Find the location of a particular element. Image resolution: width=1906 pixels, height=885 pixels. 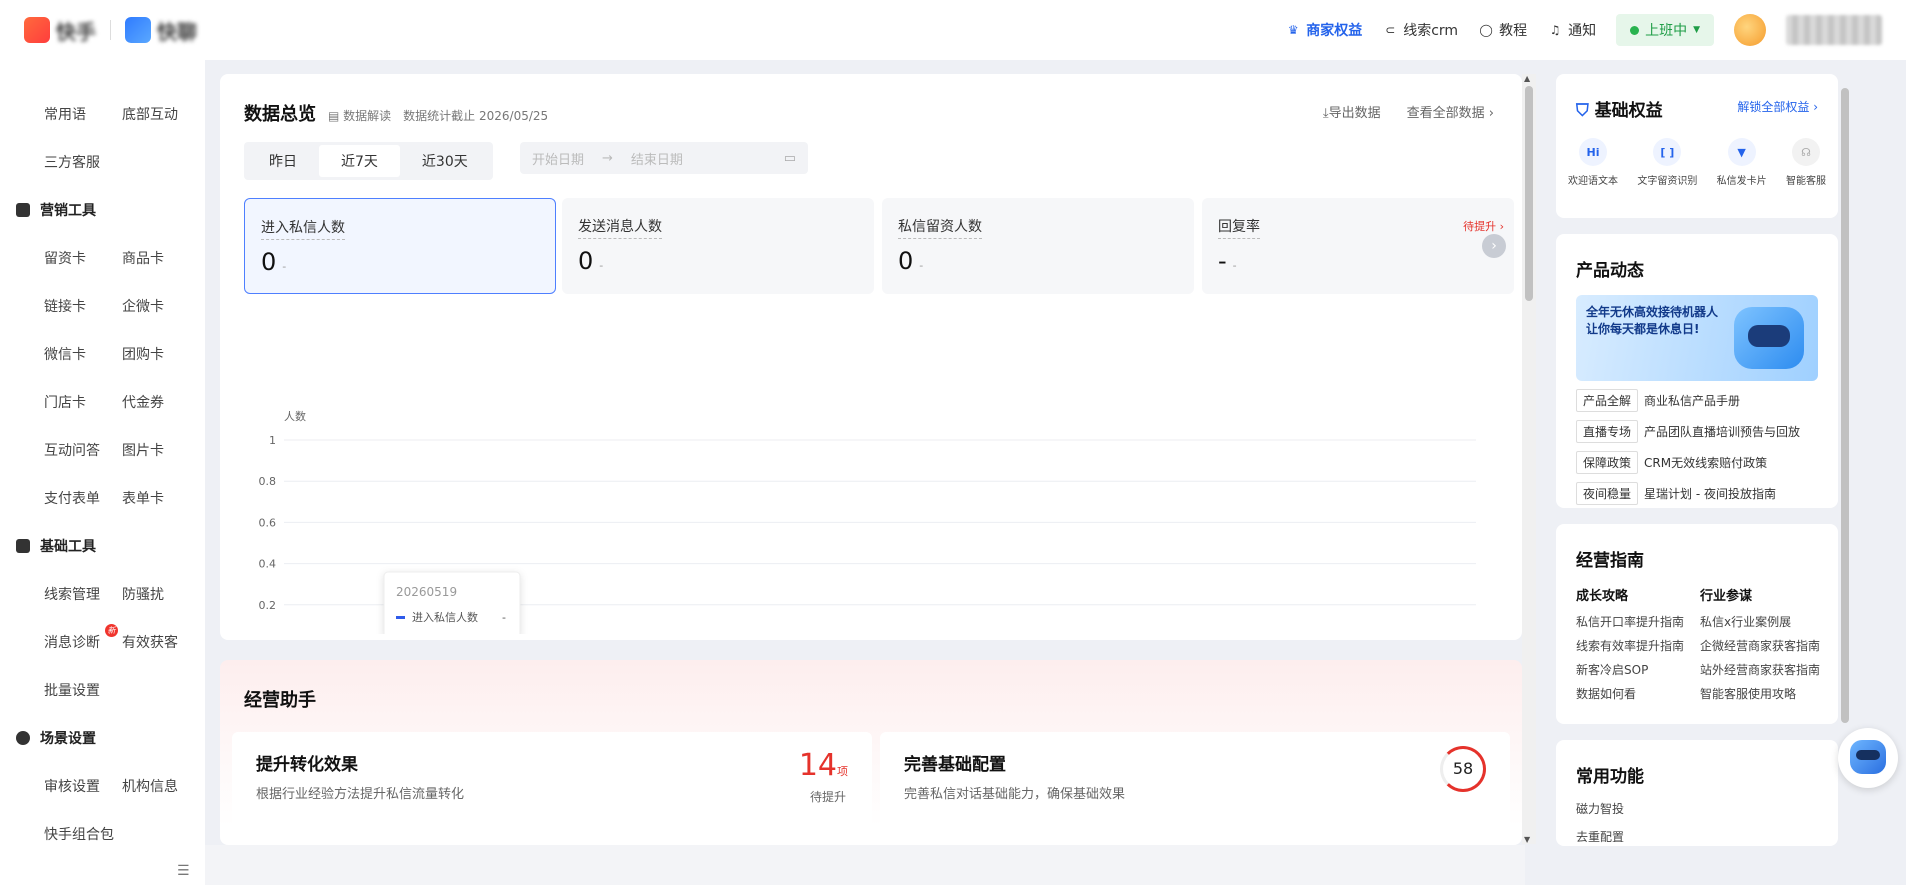

guide-link: 私信开口率提升指南 is located at coordinates (1630, 622).